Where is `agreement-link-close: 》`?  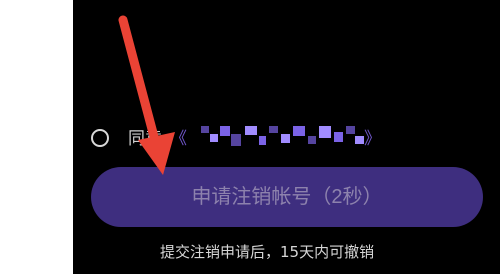
agreement-link-close: 》 is located at coordinates (372, 139).